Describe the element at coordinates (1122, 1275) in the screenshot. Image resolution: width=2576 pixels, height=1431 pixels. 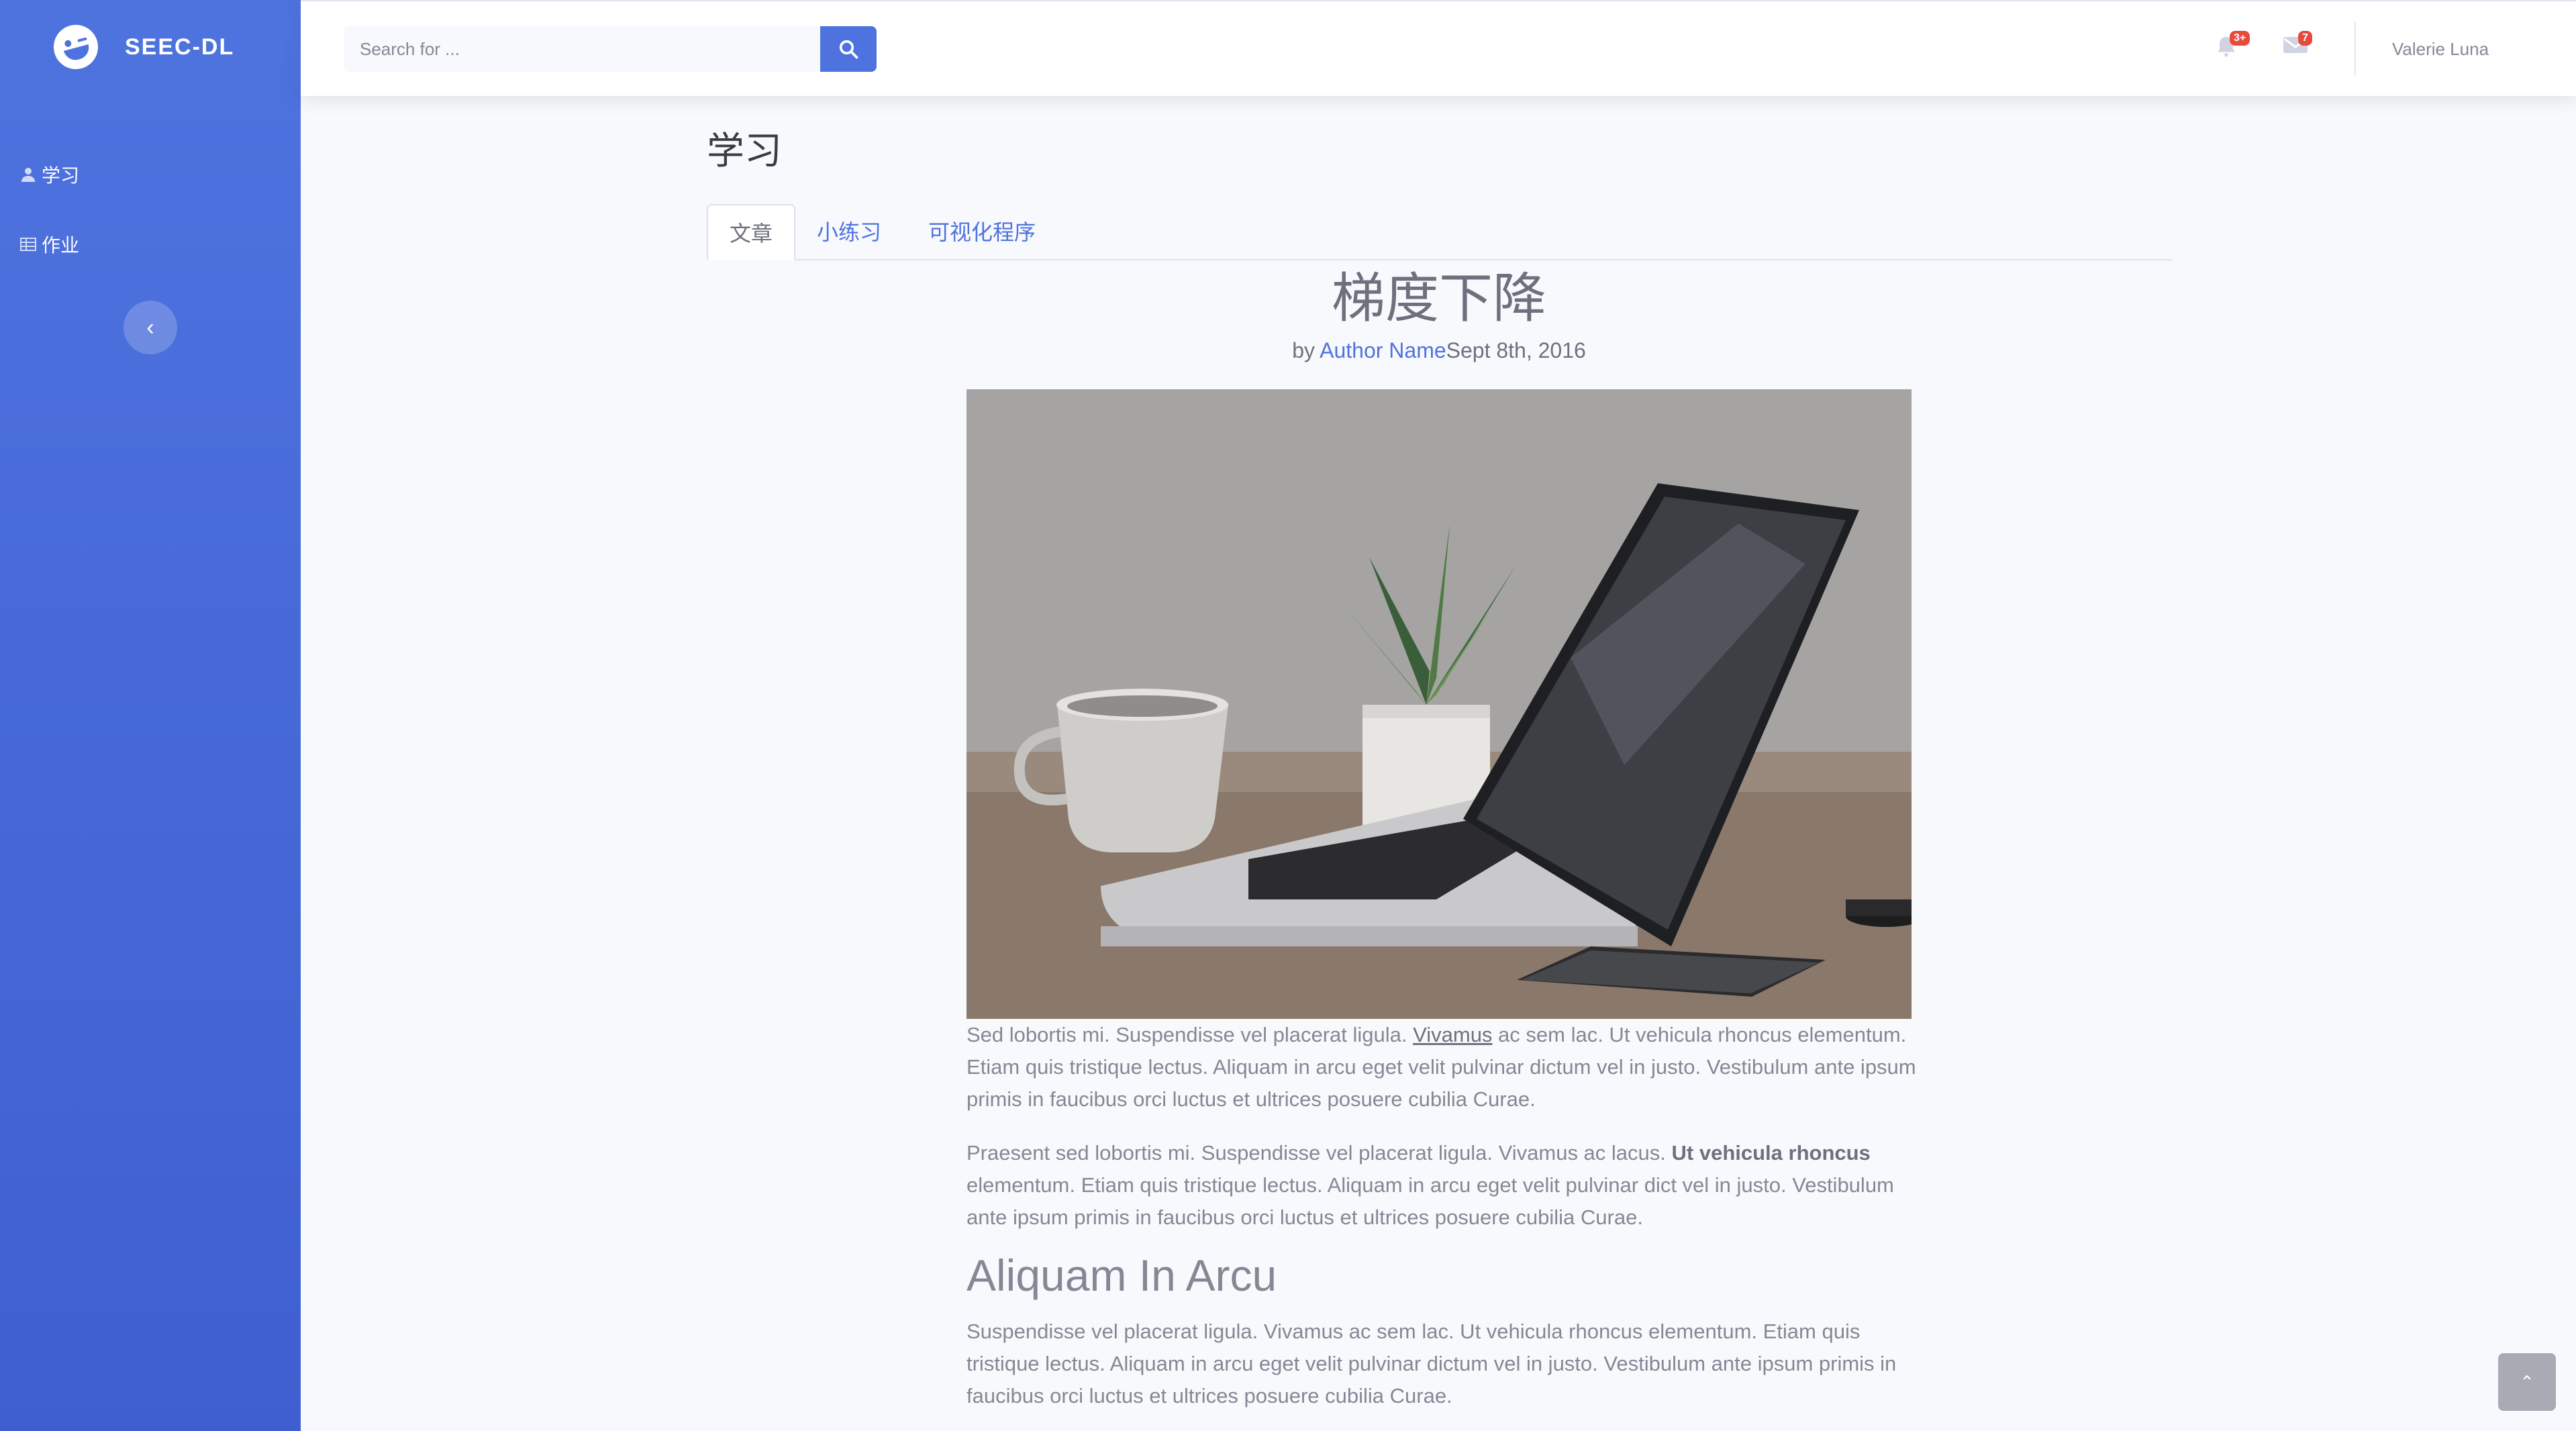
I see `section-heading: Aliquam In Arcu` at that location.